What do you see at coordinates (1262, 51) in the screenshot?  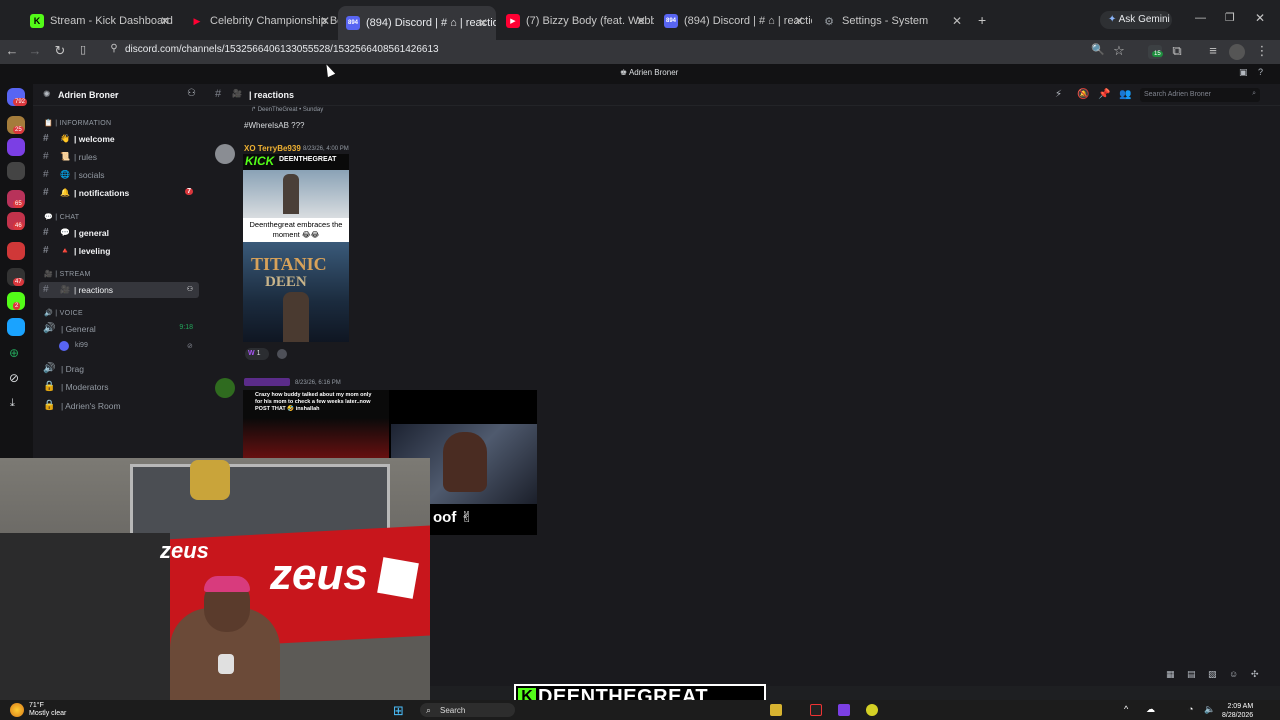 I see `menu-icon: ⋮` at bounding box center [1262, 51].